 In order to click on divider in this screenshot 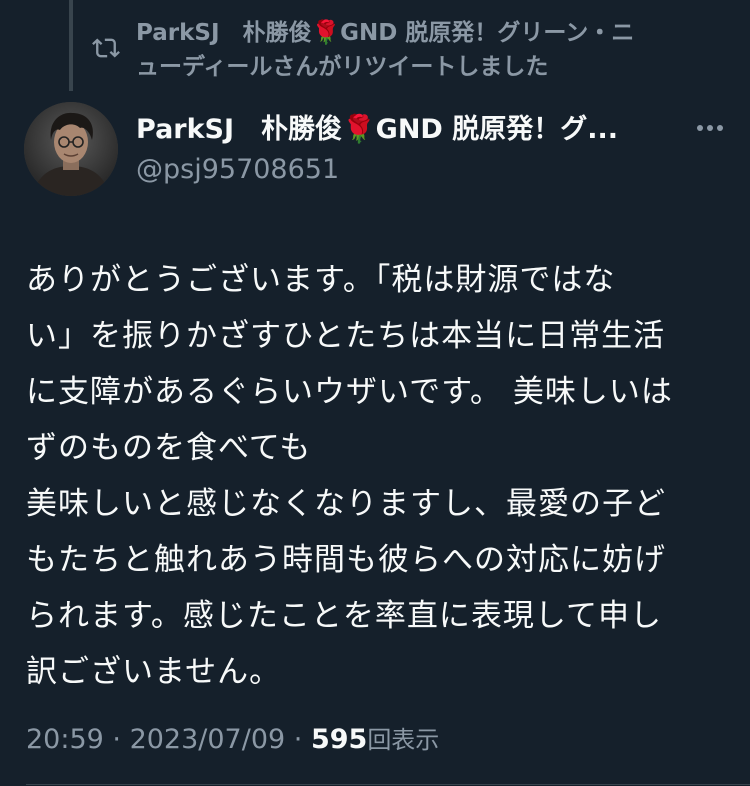, I will do `click(388, 784)`.